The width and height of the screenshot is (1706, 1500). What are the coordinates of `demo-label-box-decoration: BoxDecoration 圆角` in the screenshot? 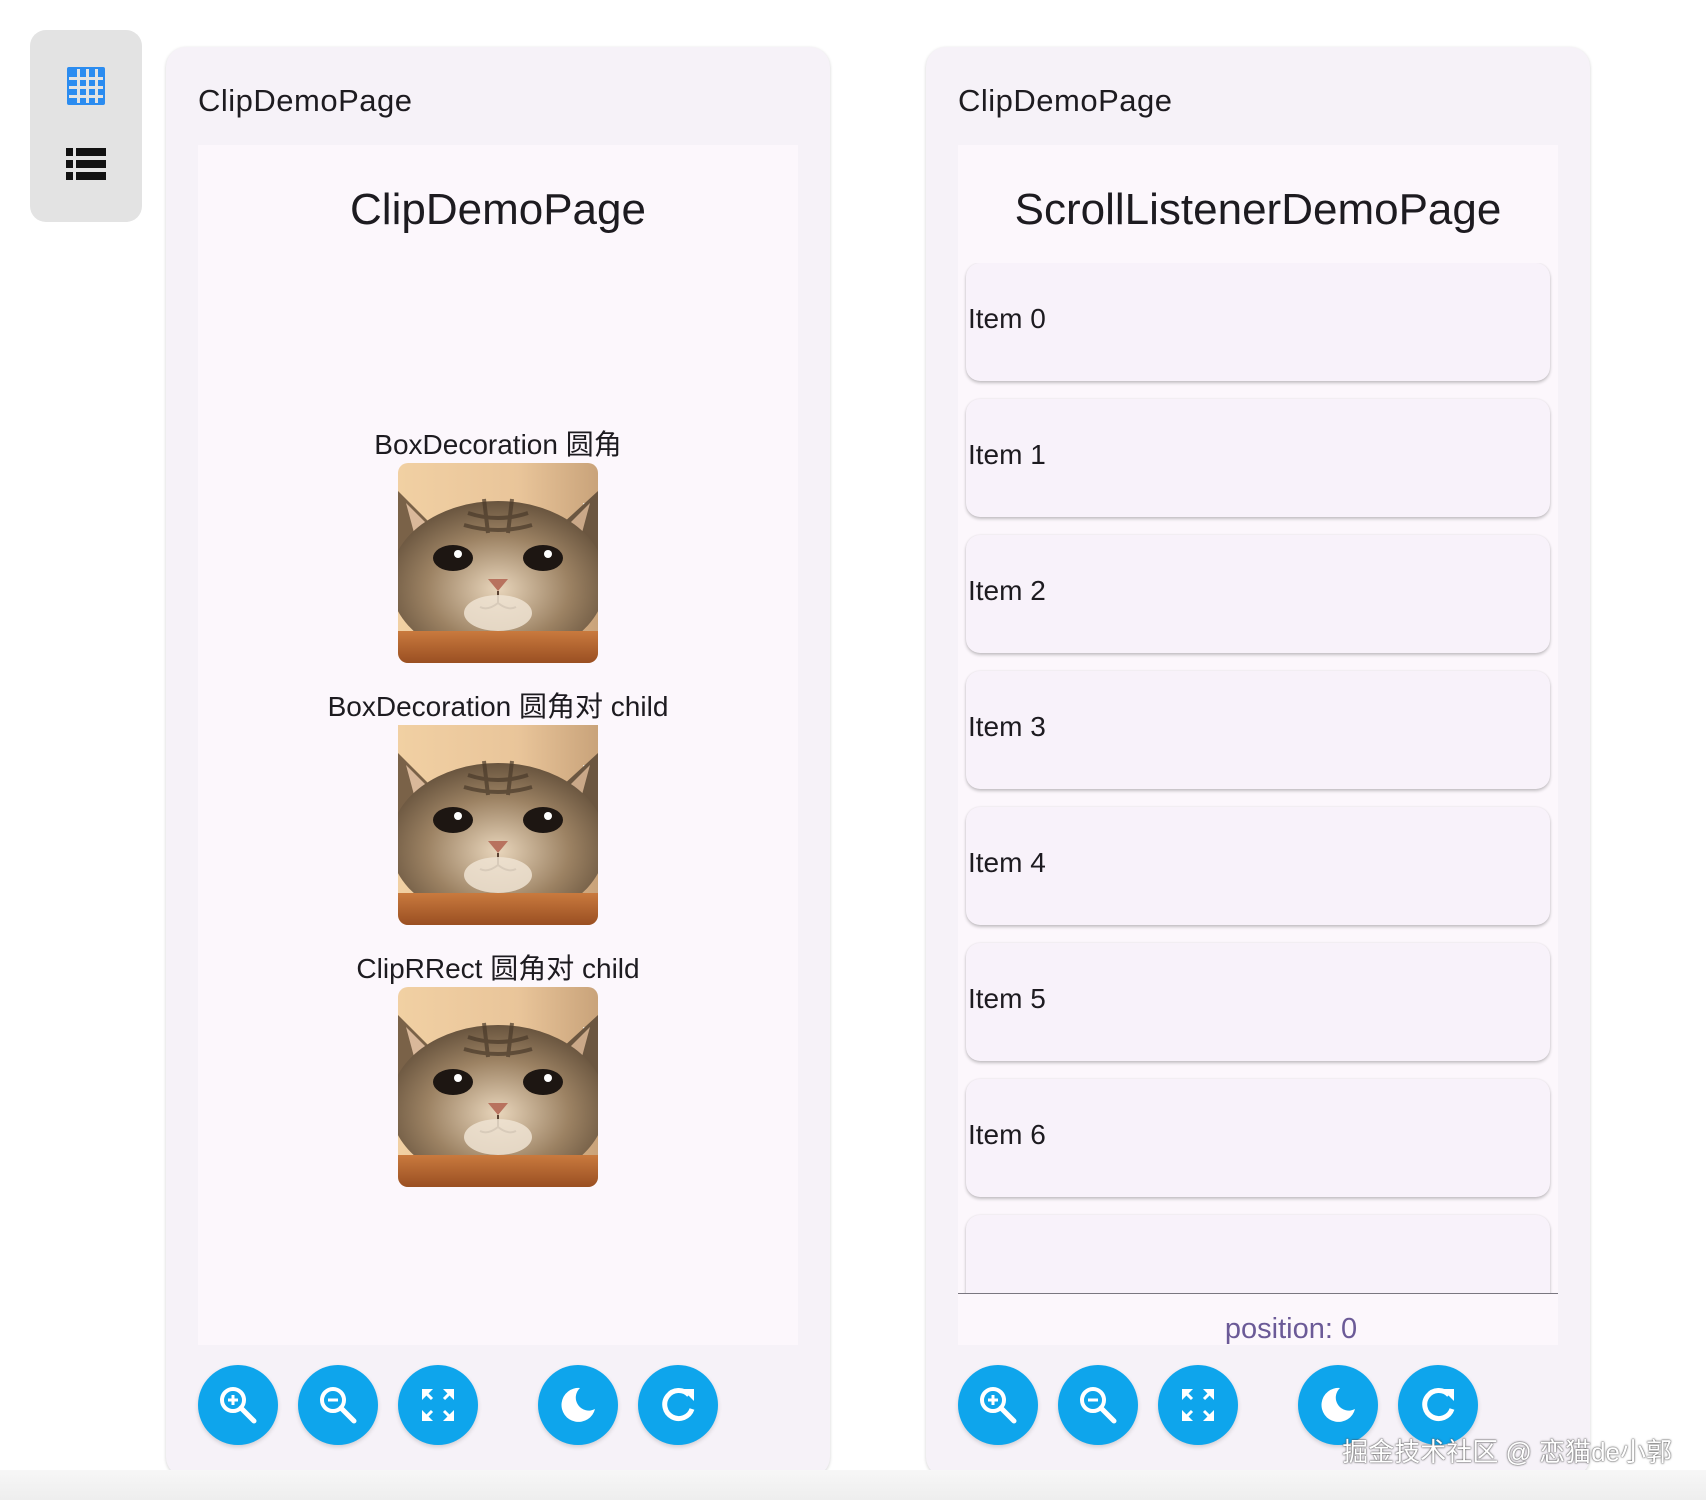 It's located at (498, 444).